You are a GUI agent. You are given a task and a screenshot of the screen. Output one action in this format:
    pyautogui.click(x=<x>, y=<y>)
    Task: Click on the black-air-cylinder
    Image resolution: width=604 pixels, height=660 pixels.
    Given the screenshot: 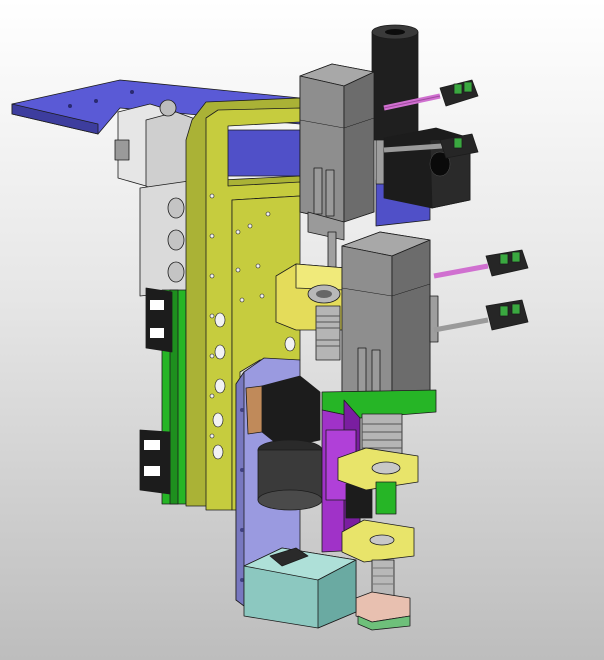 What is the action you would take?
    pyautogui.click(x=395, y=82)
    